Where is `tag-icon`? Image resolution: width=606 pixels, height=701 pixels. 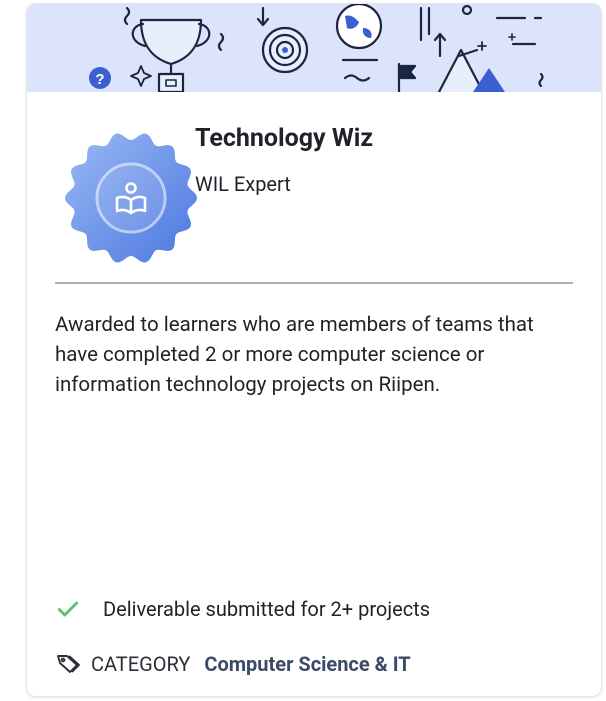
tag-icon is located at coordinates (68, 664).